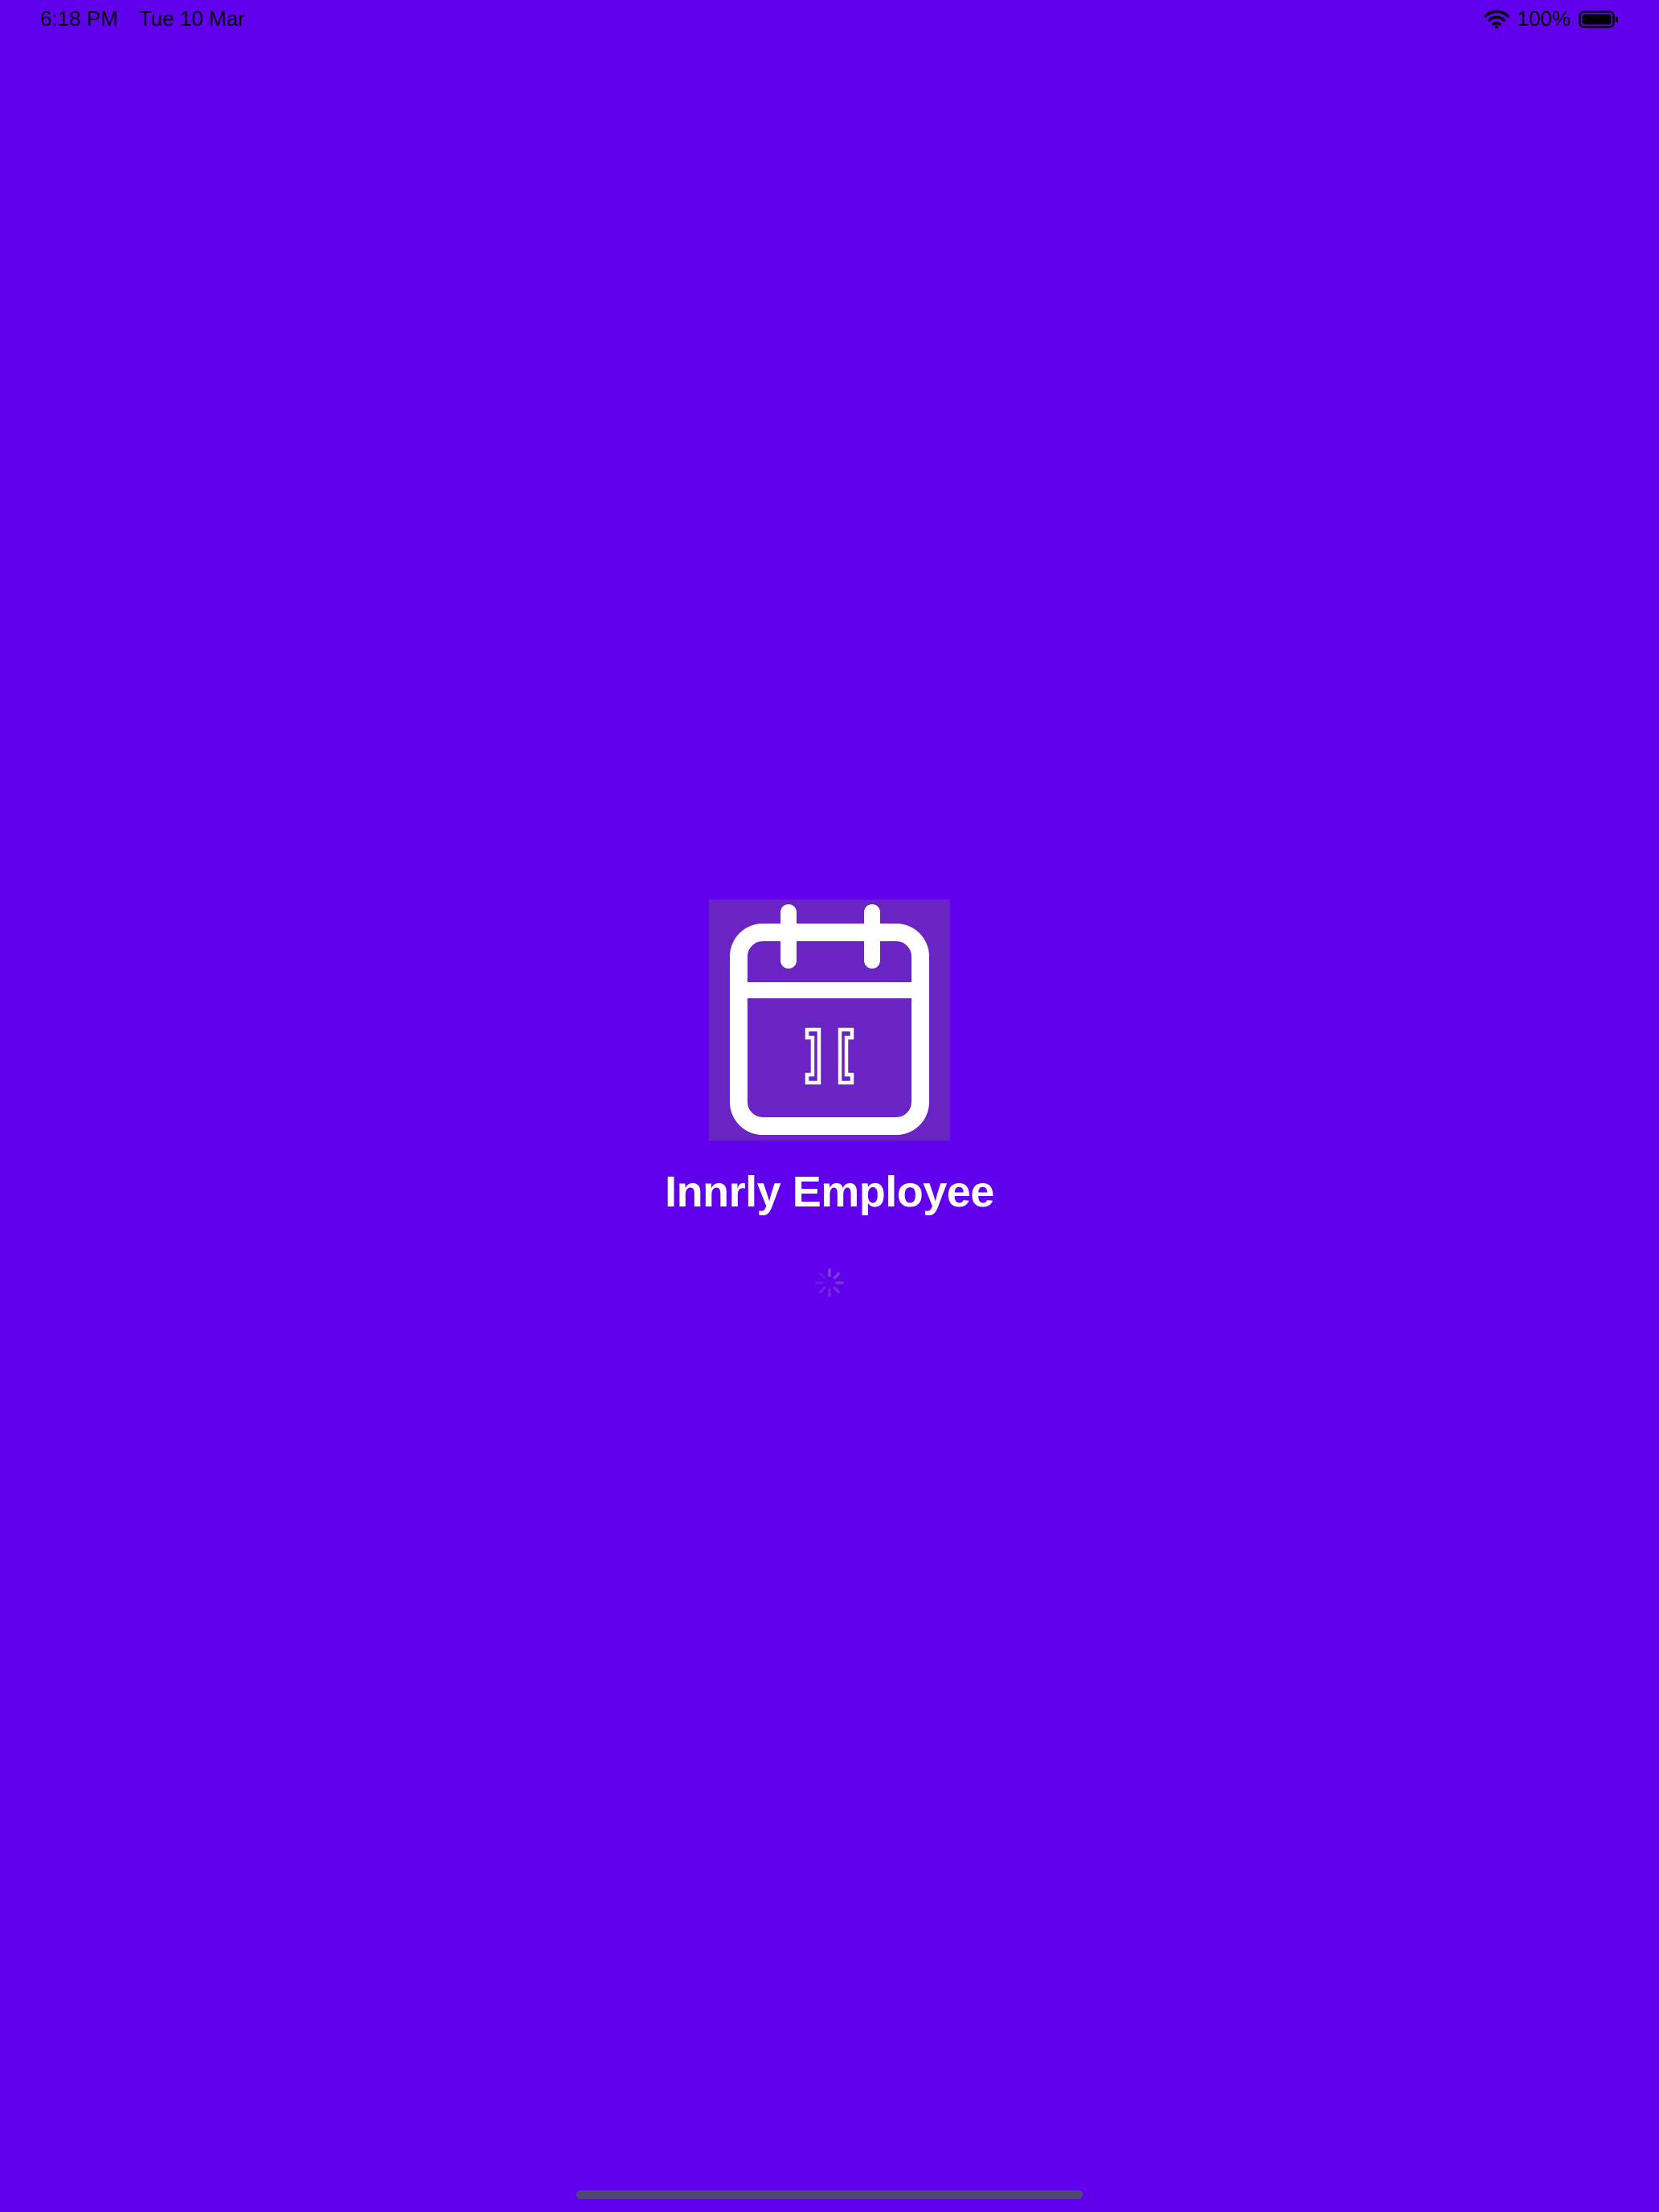 Image resolution: width=1659 pixels, height=2212 pixels. What do you see at coordinates (829, 1056) in the screenshot?
I see `brand-mark-icon` at bounding box center [829, 1056].